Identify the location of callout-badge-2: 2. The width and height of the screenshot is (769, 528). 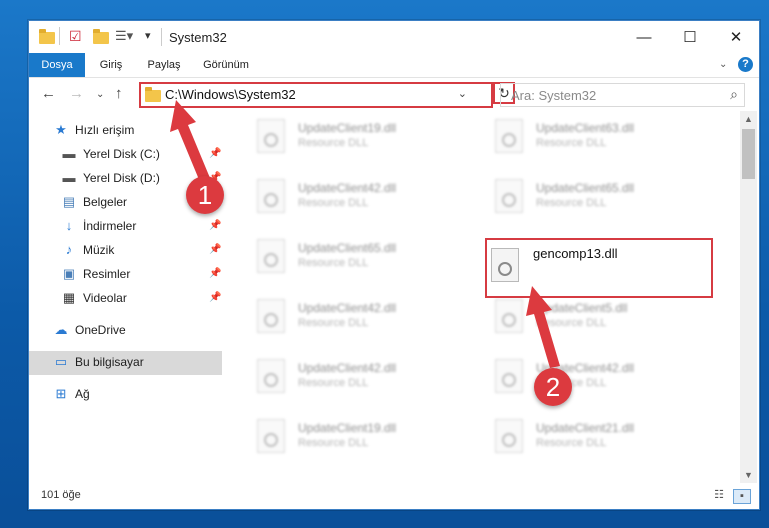
(553, 387).